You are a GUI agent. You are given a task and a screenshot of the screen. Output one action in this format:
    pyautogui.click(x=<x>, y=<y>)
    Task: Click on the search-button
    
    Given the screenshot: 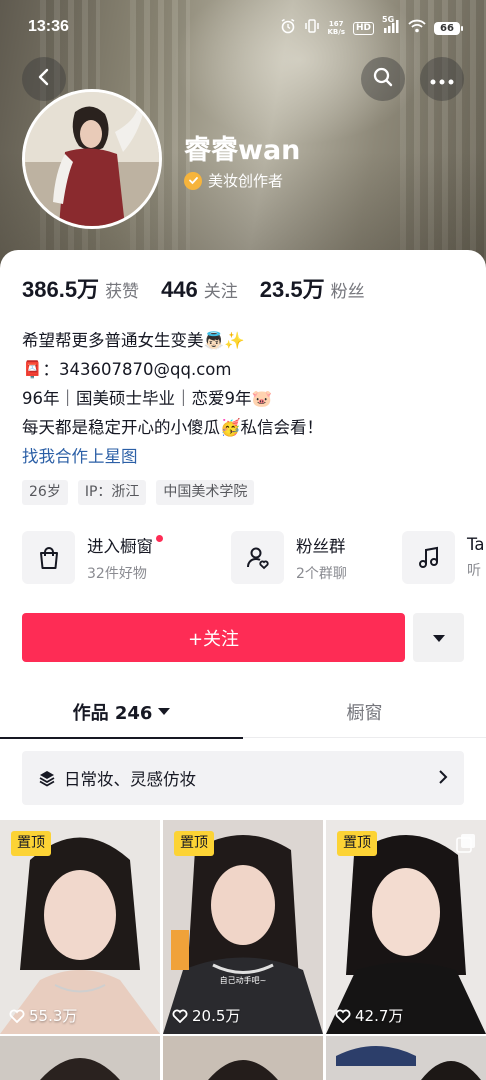 What is the action you would take?
    pyautogui.click(x=383, y=79)
    